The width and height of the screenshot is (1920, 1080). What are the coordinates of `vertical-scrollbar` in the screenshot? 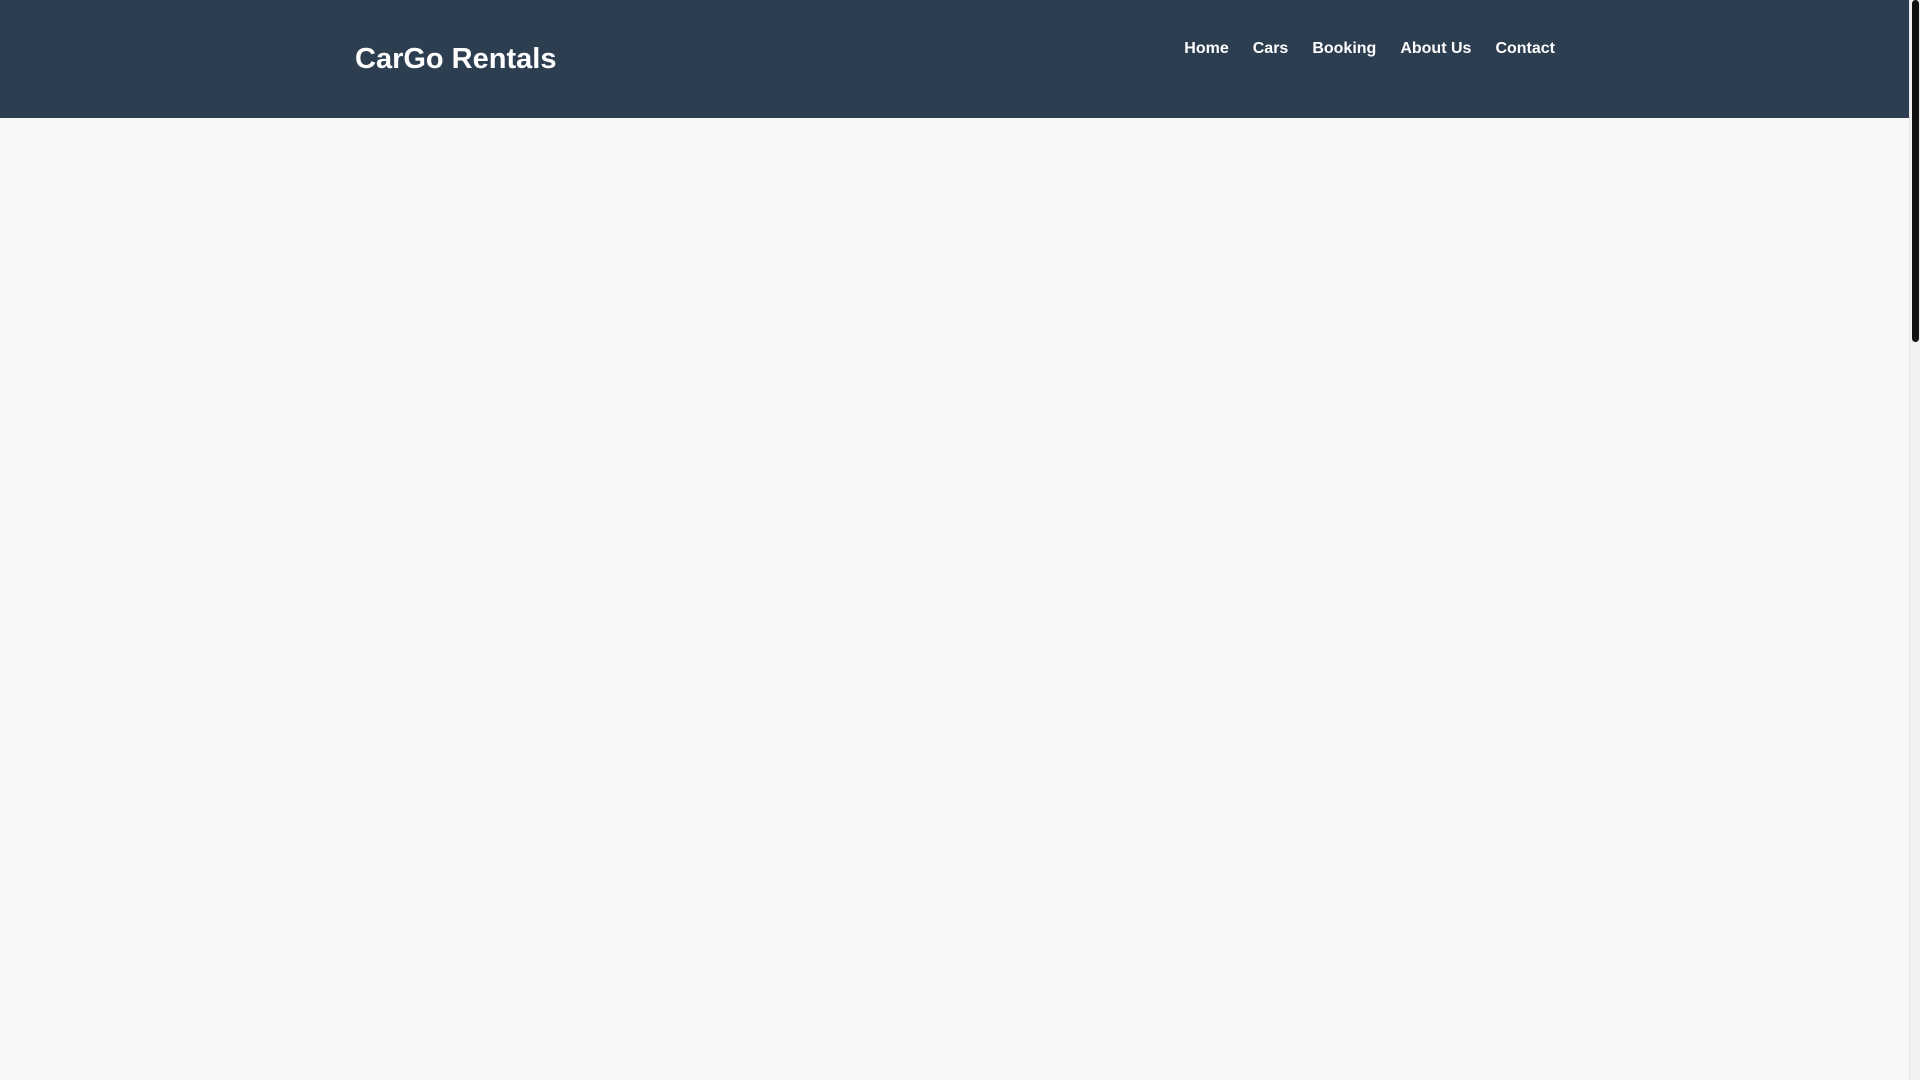 It's located at (1914, 540).